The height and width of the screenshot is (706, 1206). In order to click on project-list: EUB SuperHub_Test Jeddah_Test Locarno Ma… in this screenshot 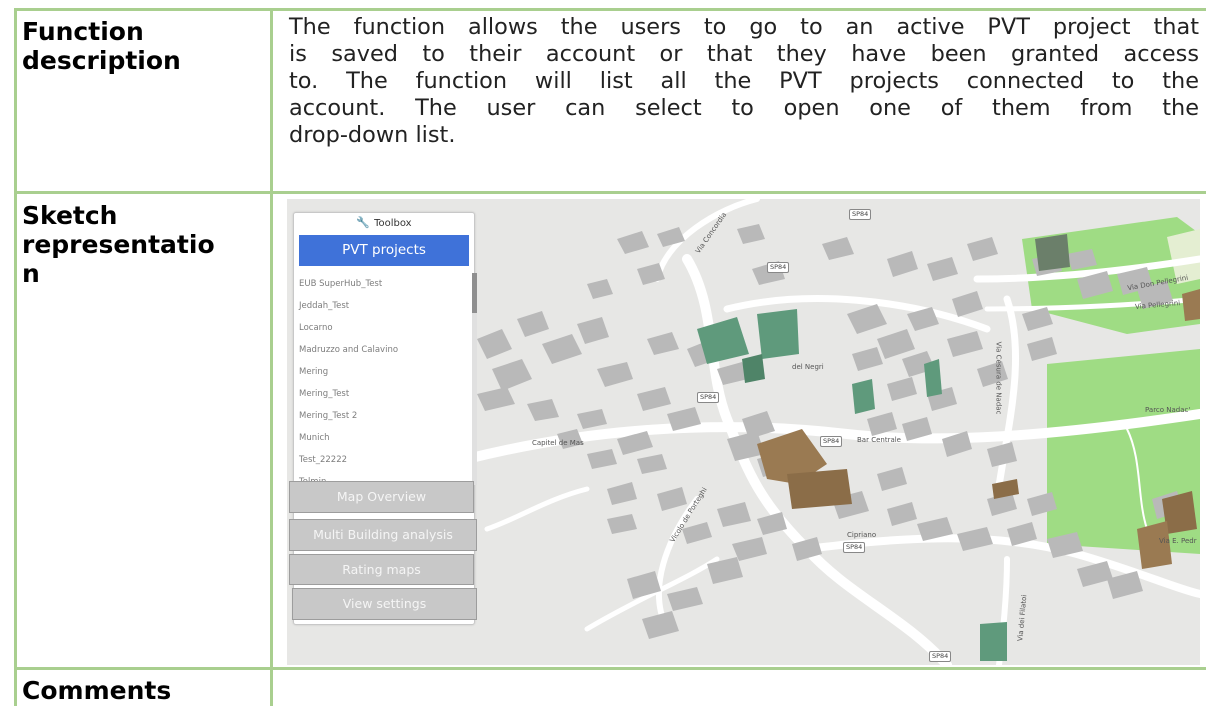, I will do `click(382, 380)`.